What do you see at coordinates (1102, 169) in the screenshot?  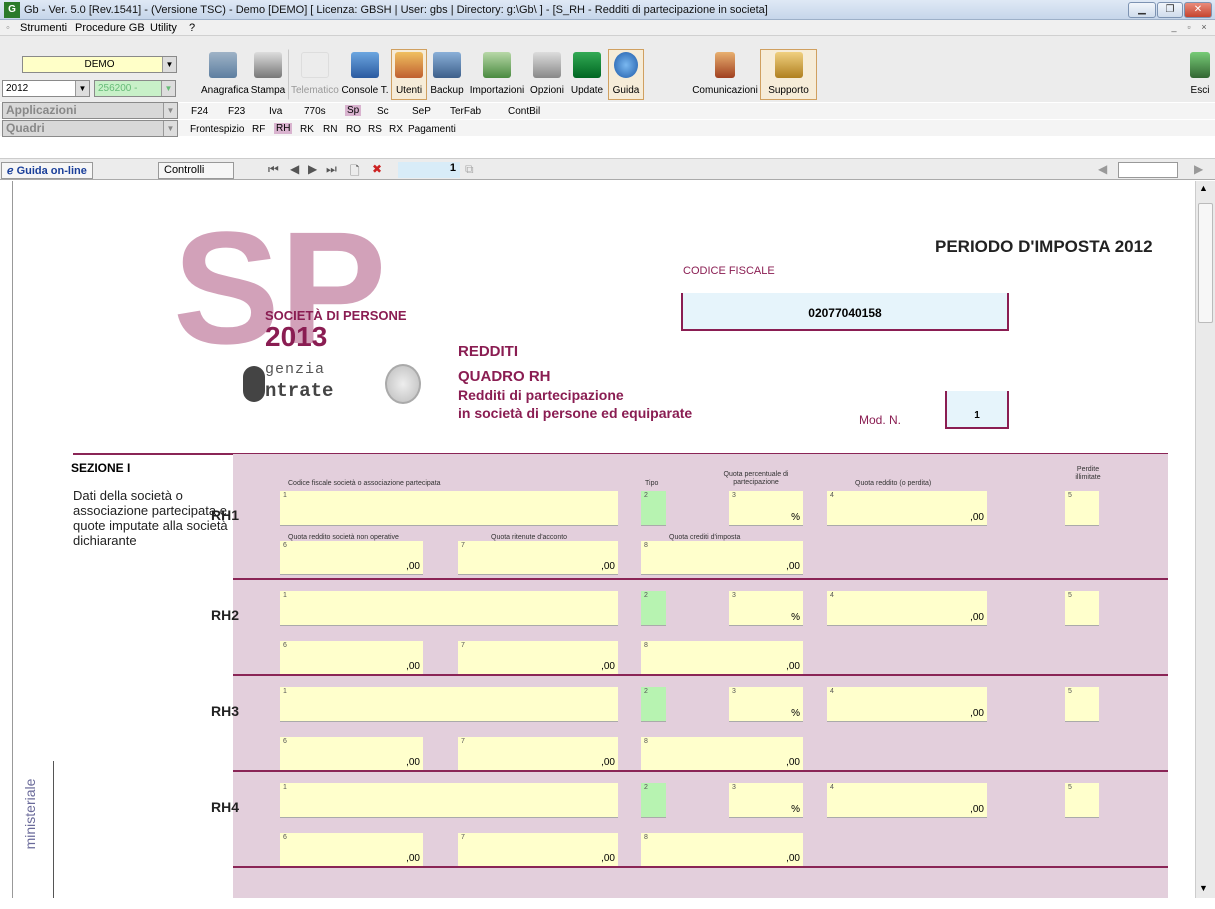 I see `scroll-left-icon: ◀` at bounding box center [1102, 169].